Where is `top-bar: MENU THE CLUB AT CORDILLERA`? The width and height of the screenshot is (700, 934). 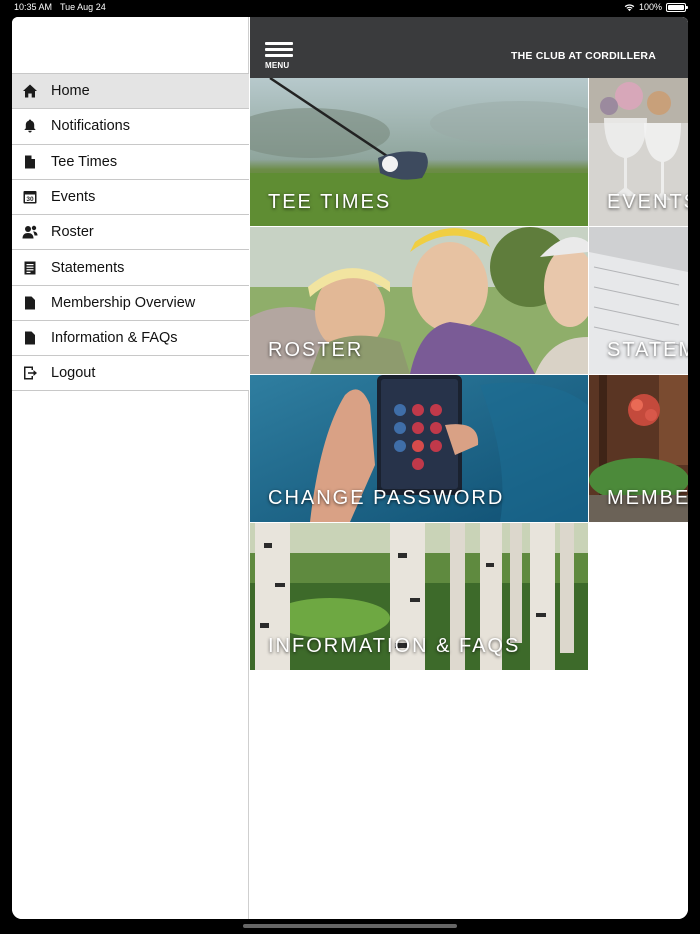
top-bar: MENU THE CLUB AT CORDILLERA is located at coordinates (469, 47).